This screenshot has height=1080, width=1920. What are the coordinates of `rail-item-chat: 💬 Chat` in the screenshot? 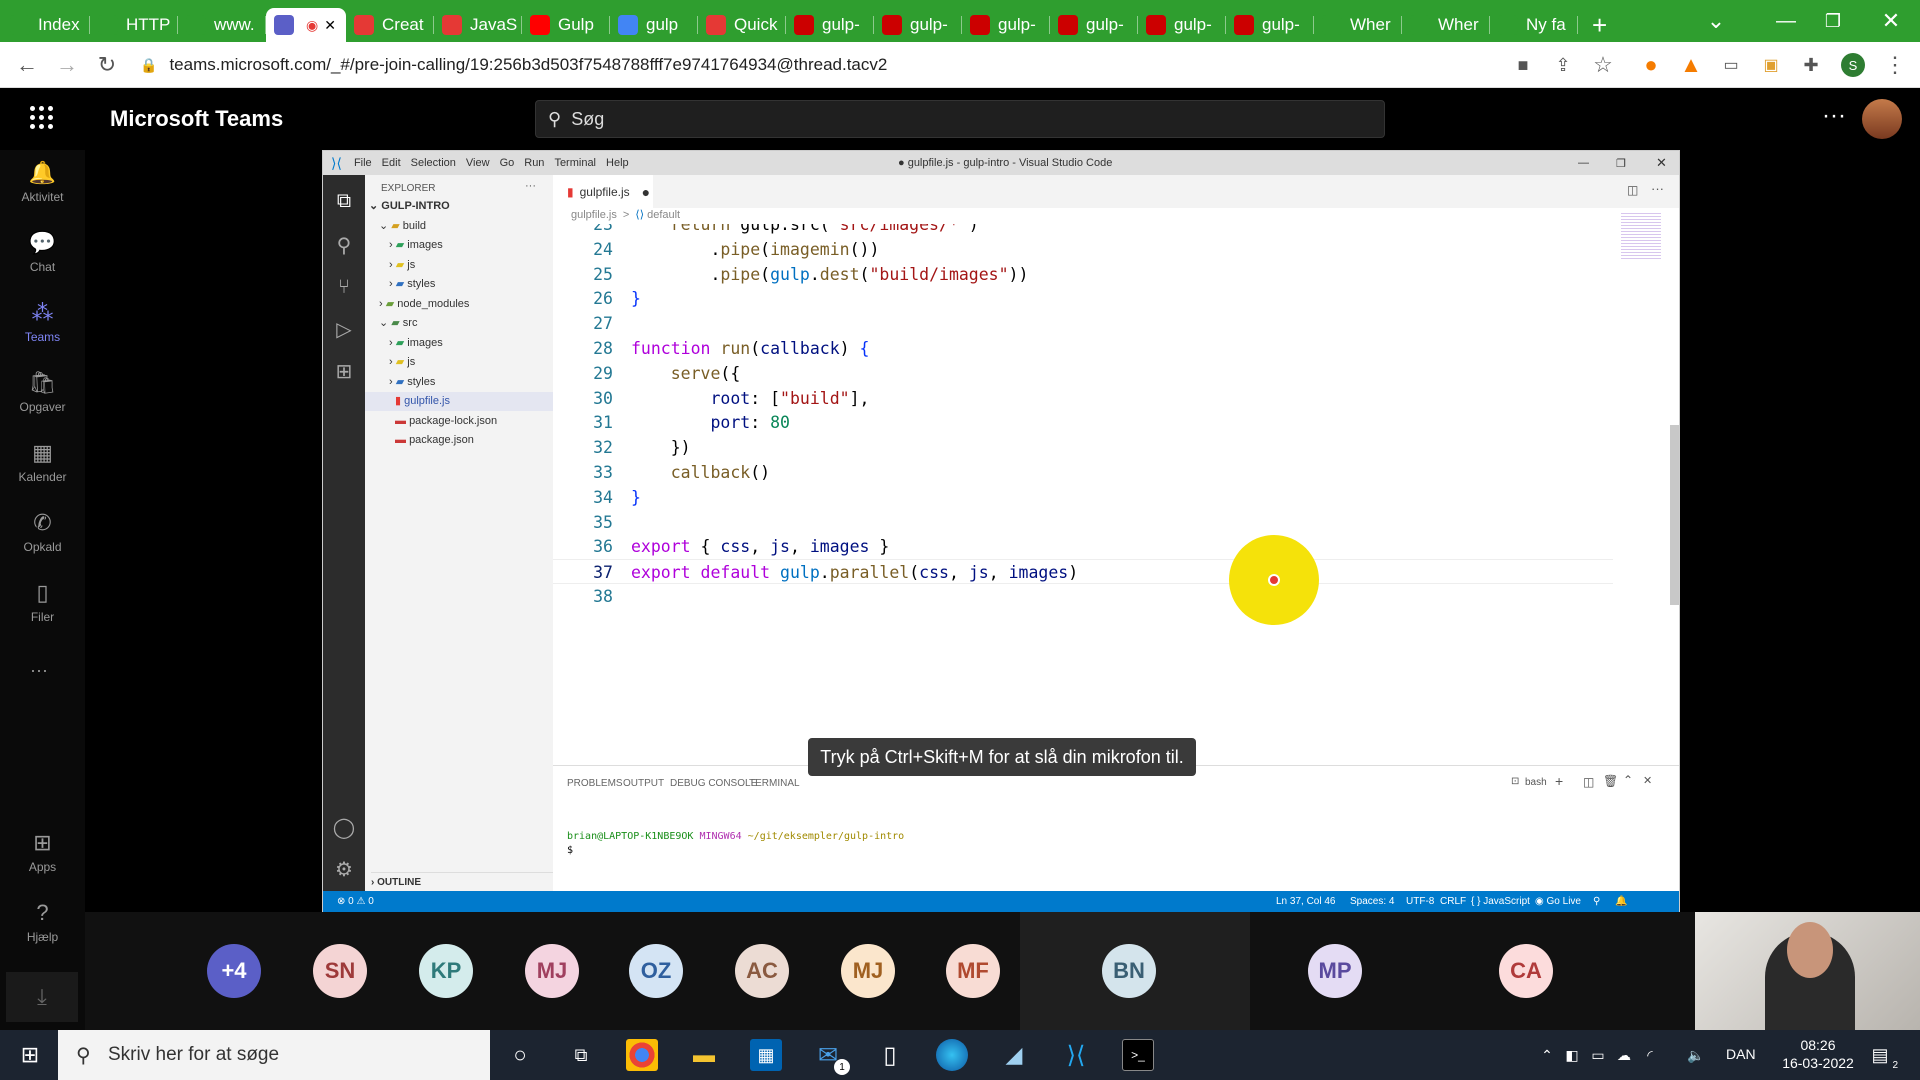 It's located at (42, 252).